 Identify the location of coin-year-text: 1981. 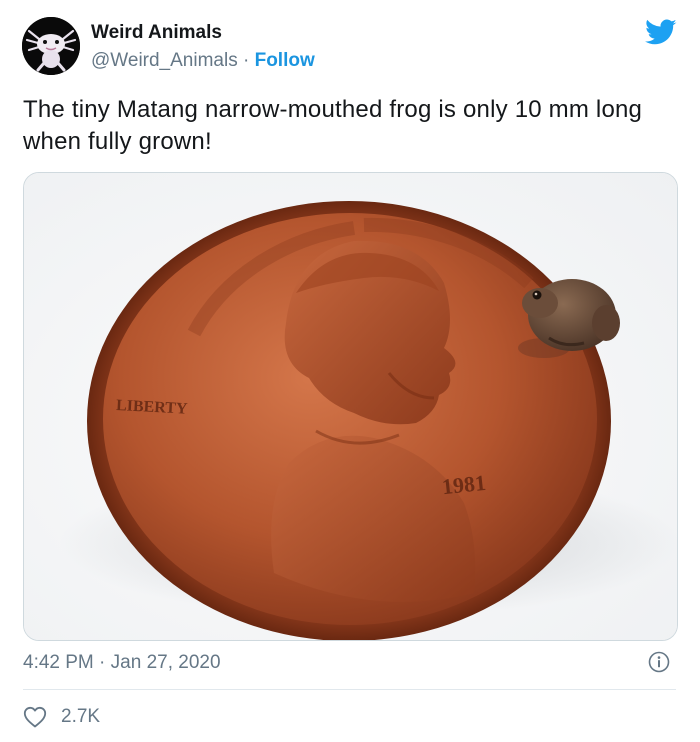
(464, 484).